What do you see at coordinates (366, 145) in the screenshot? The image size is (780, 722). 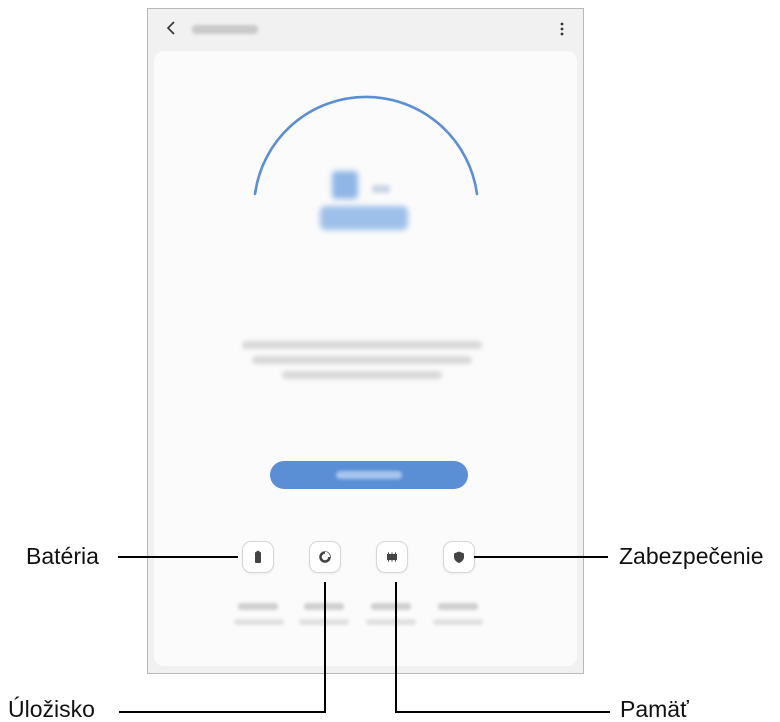 I see `score-arc` at bounding box center [366, 145].